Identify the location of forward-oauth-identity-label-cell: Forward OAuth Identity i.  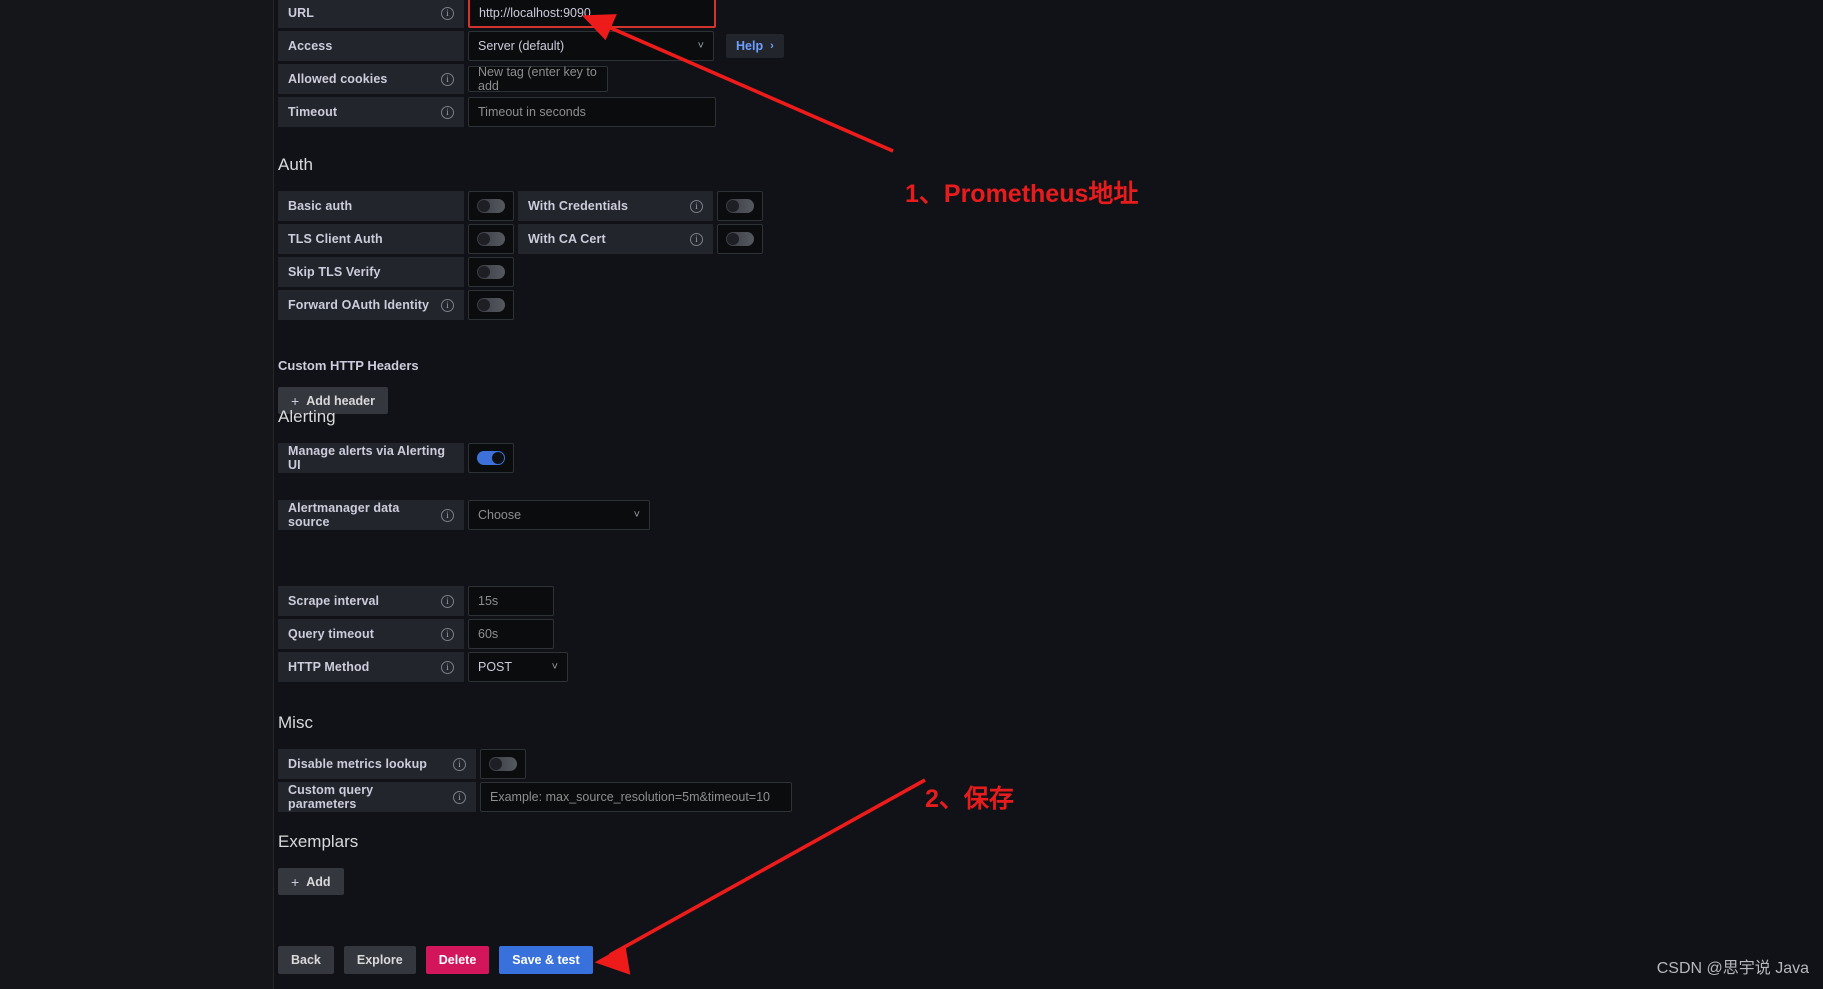
(371, 305).